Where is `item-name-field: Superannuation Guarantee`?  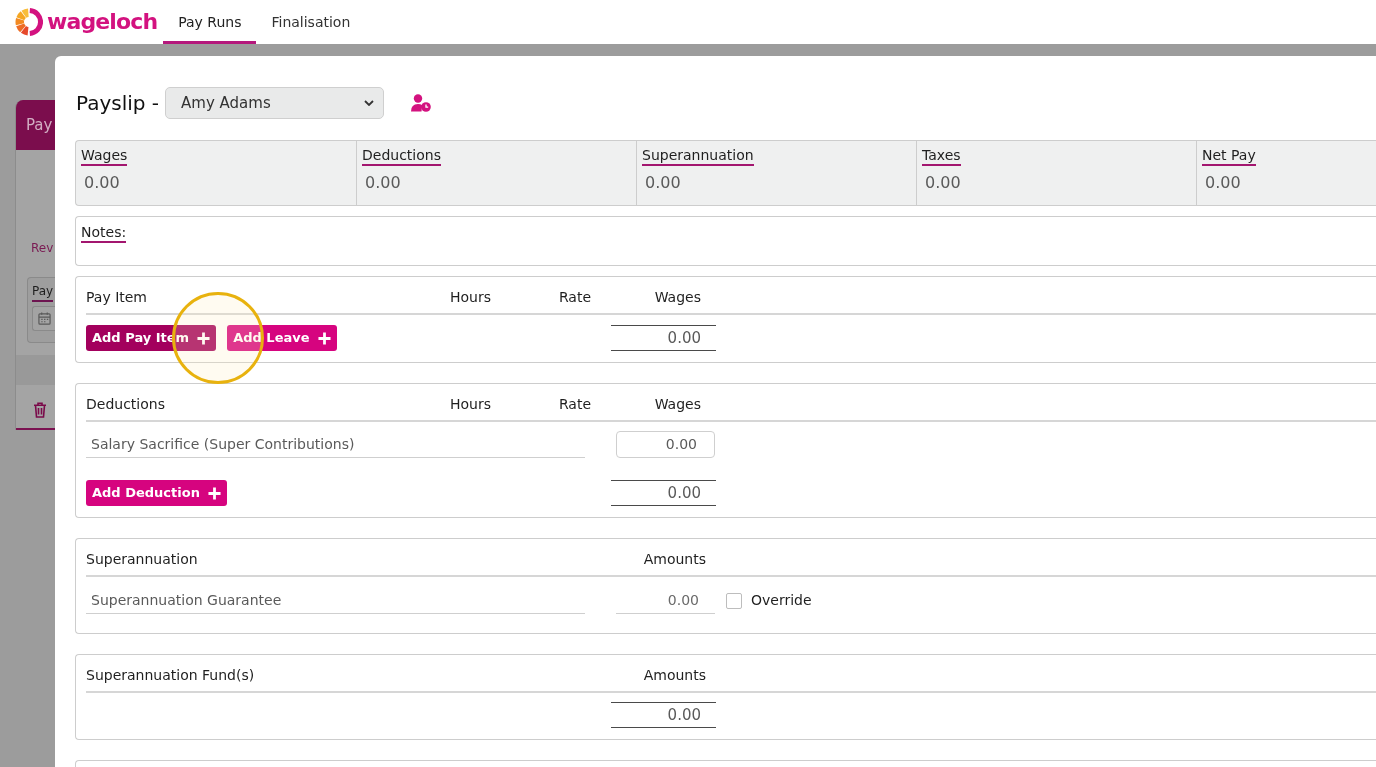
item-name-field: Superannuation Guarantee is located at coordinates (335, 600).